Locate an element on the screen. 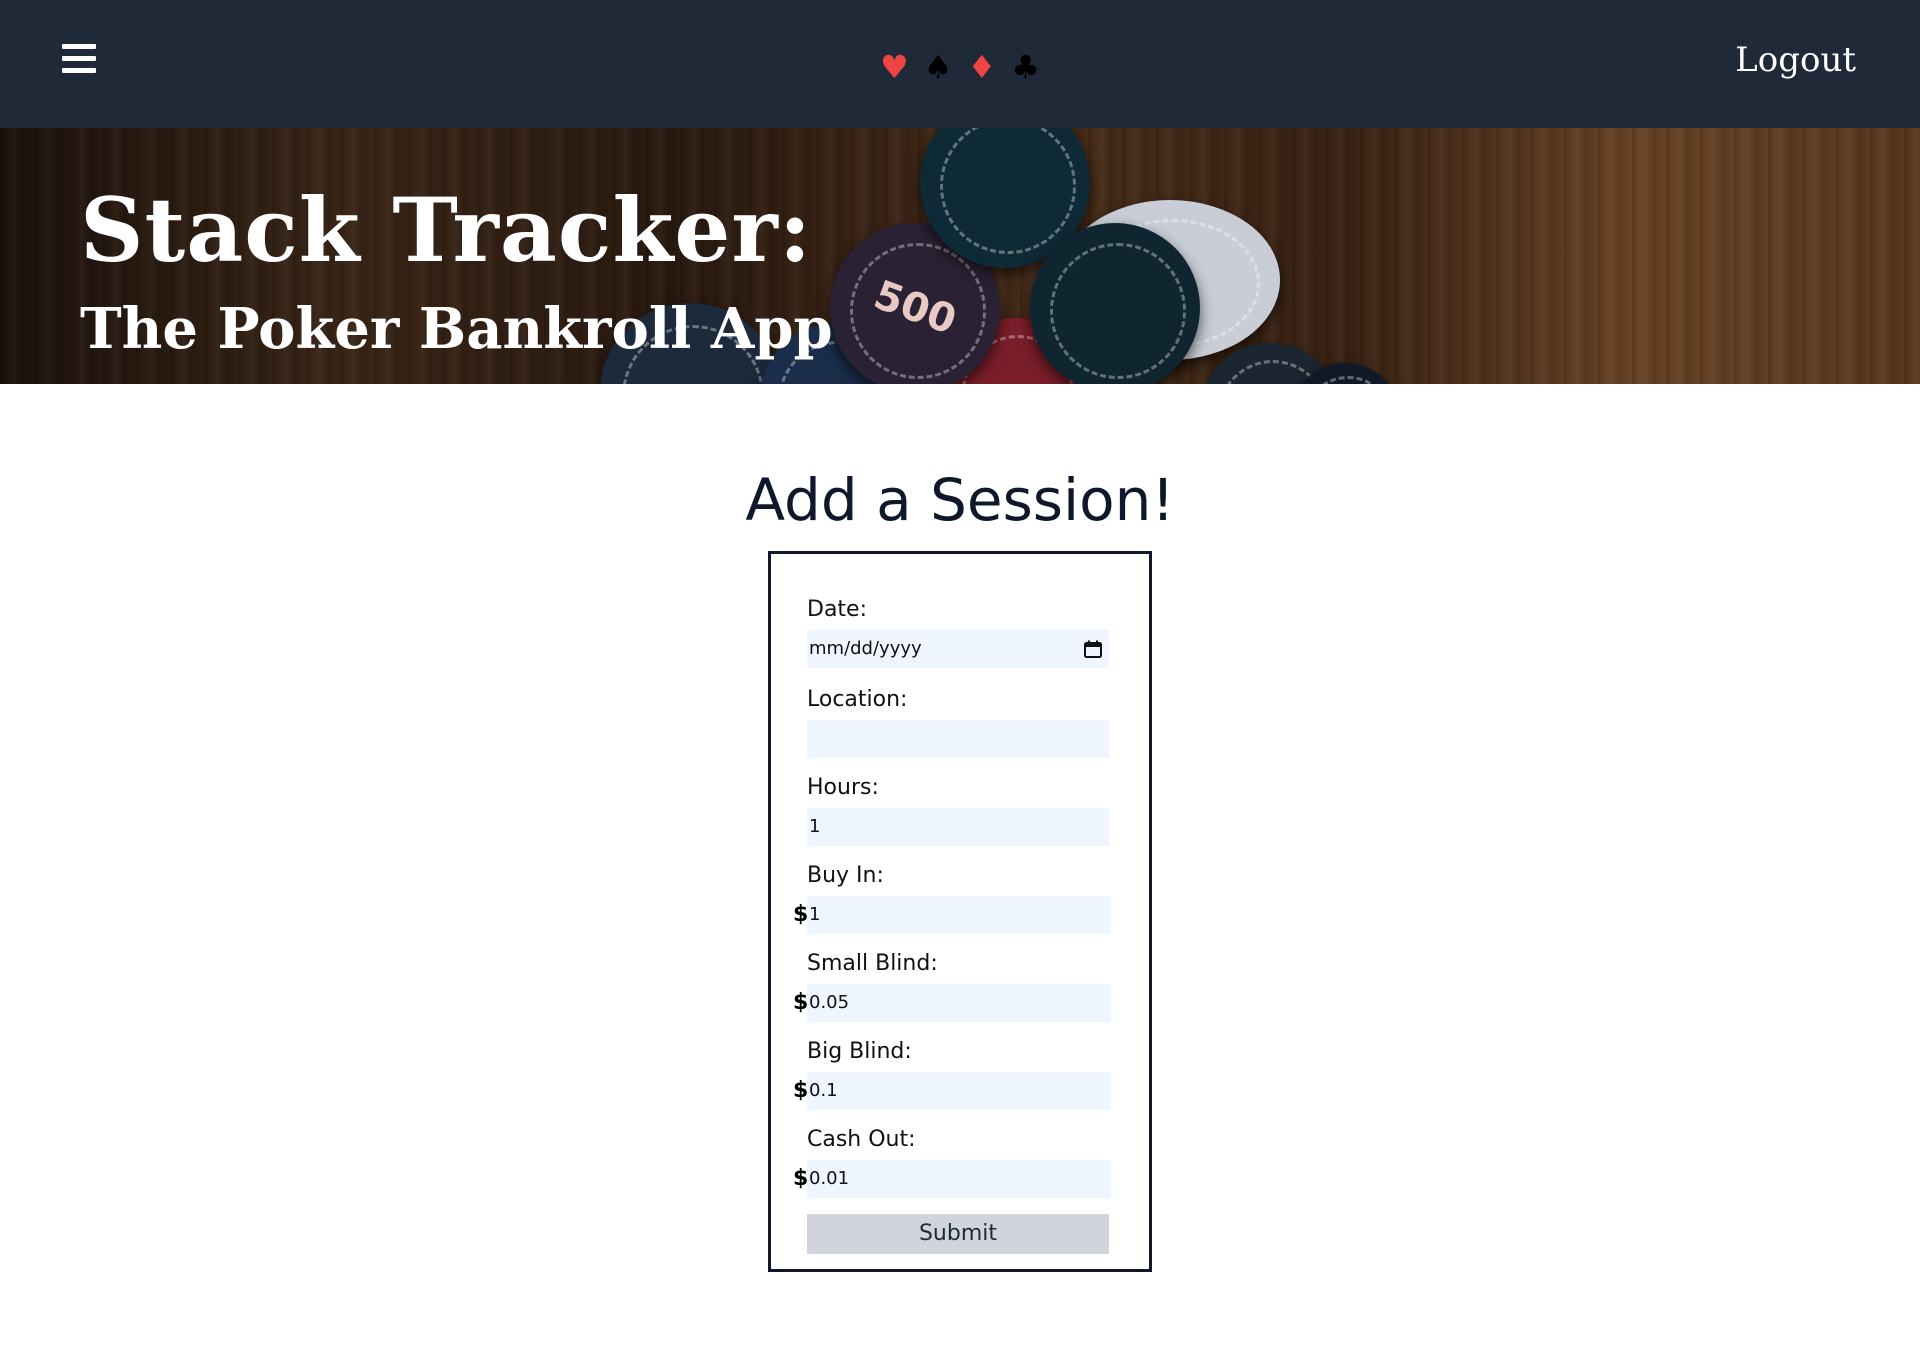 The height and width of the screenshot is (1353, 1920). date-label: Date: is located at coordinates (837, 609).